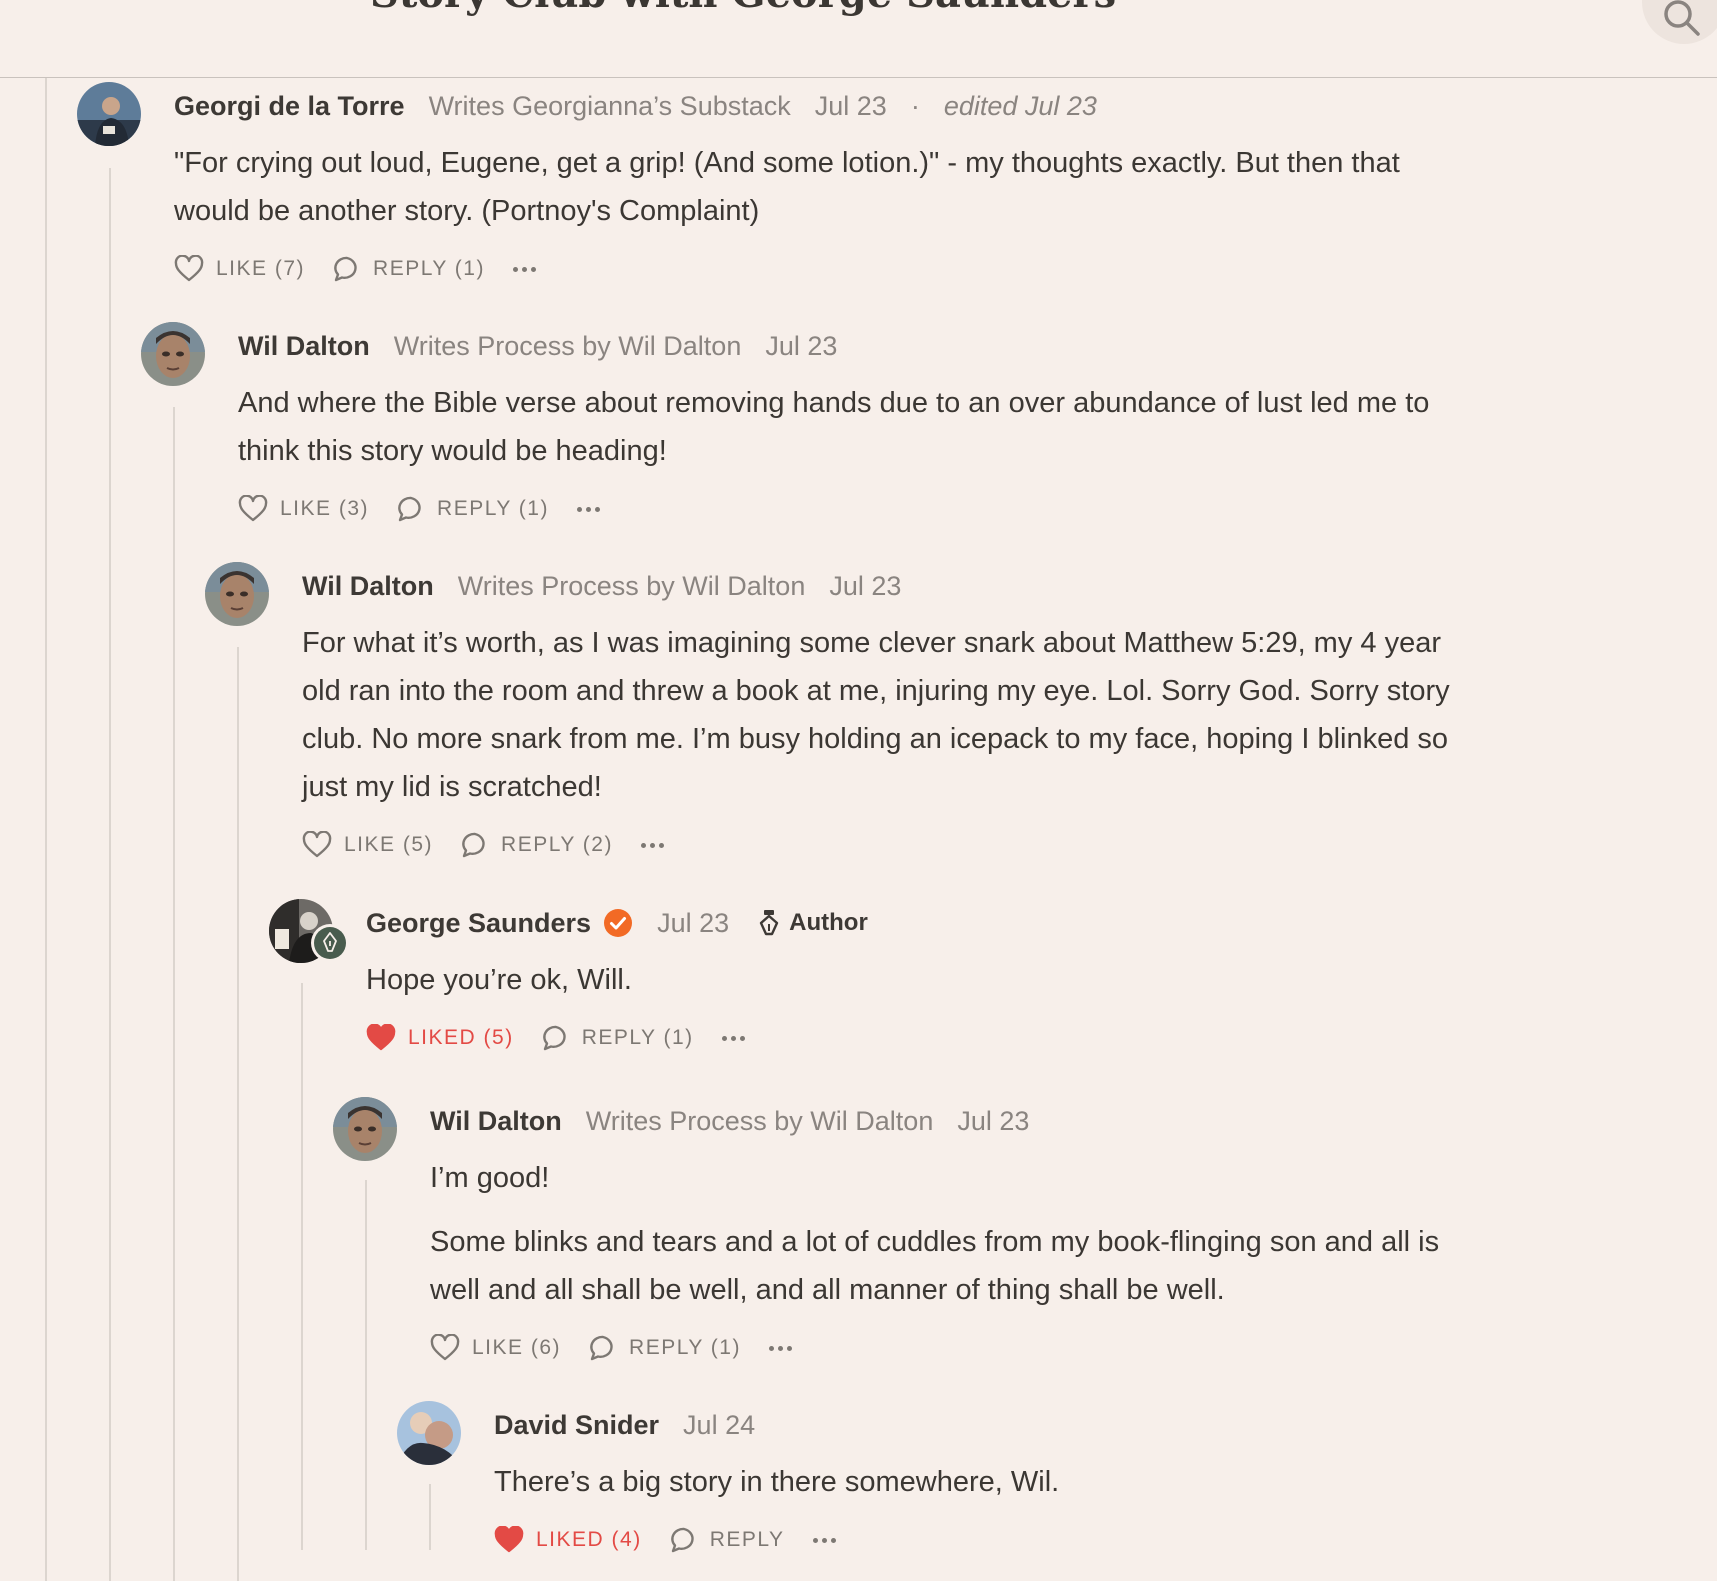 Image resolution: width=1717 pixels, height=1581 pixels. I want to click on search-icon, so click(1682, 18).